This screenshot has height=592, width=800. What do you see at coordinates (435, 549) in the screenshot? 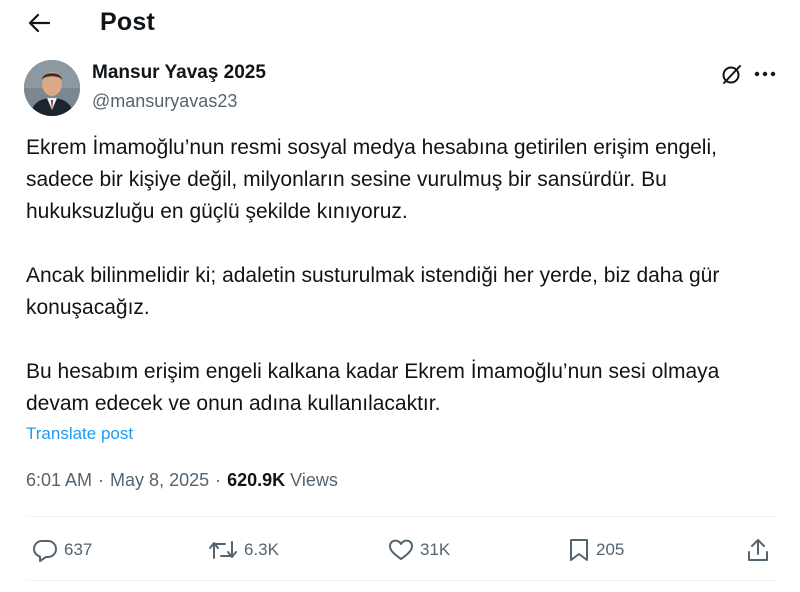
I see `like-count: 31K` at bounding box center [435, 549].